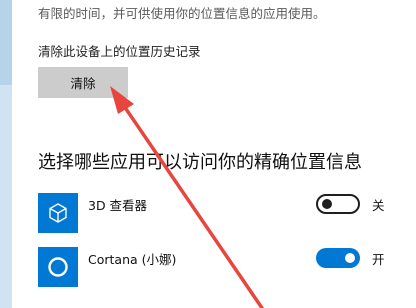  What do you see at coordinates (378, 205) in the screenshot?
I see `toggle-state-label: 关` at bounding box center [378, 205].